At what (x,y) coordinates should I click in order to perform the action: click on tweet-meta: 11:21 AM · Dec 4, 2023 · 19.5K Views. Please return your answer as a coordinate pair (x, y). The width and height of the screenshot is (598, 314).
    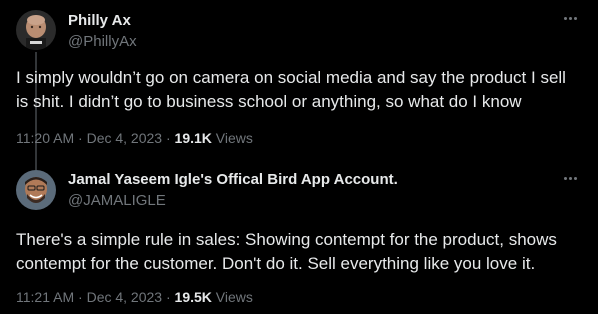
    Looking at the image, I should click on (134, 297).